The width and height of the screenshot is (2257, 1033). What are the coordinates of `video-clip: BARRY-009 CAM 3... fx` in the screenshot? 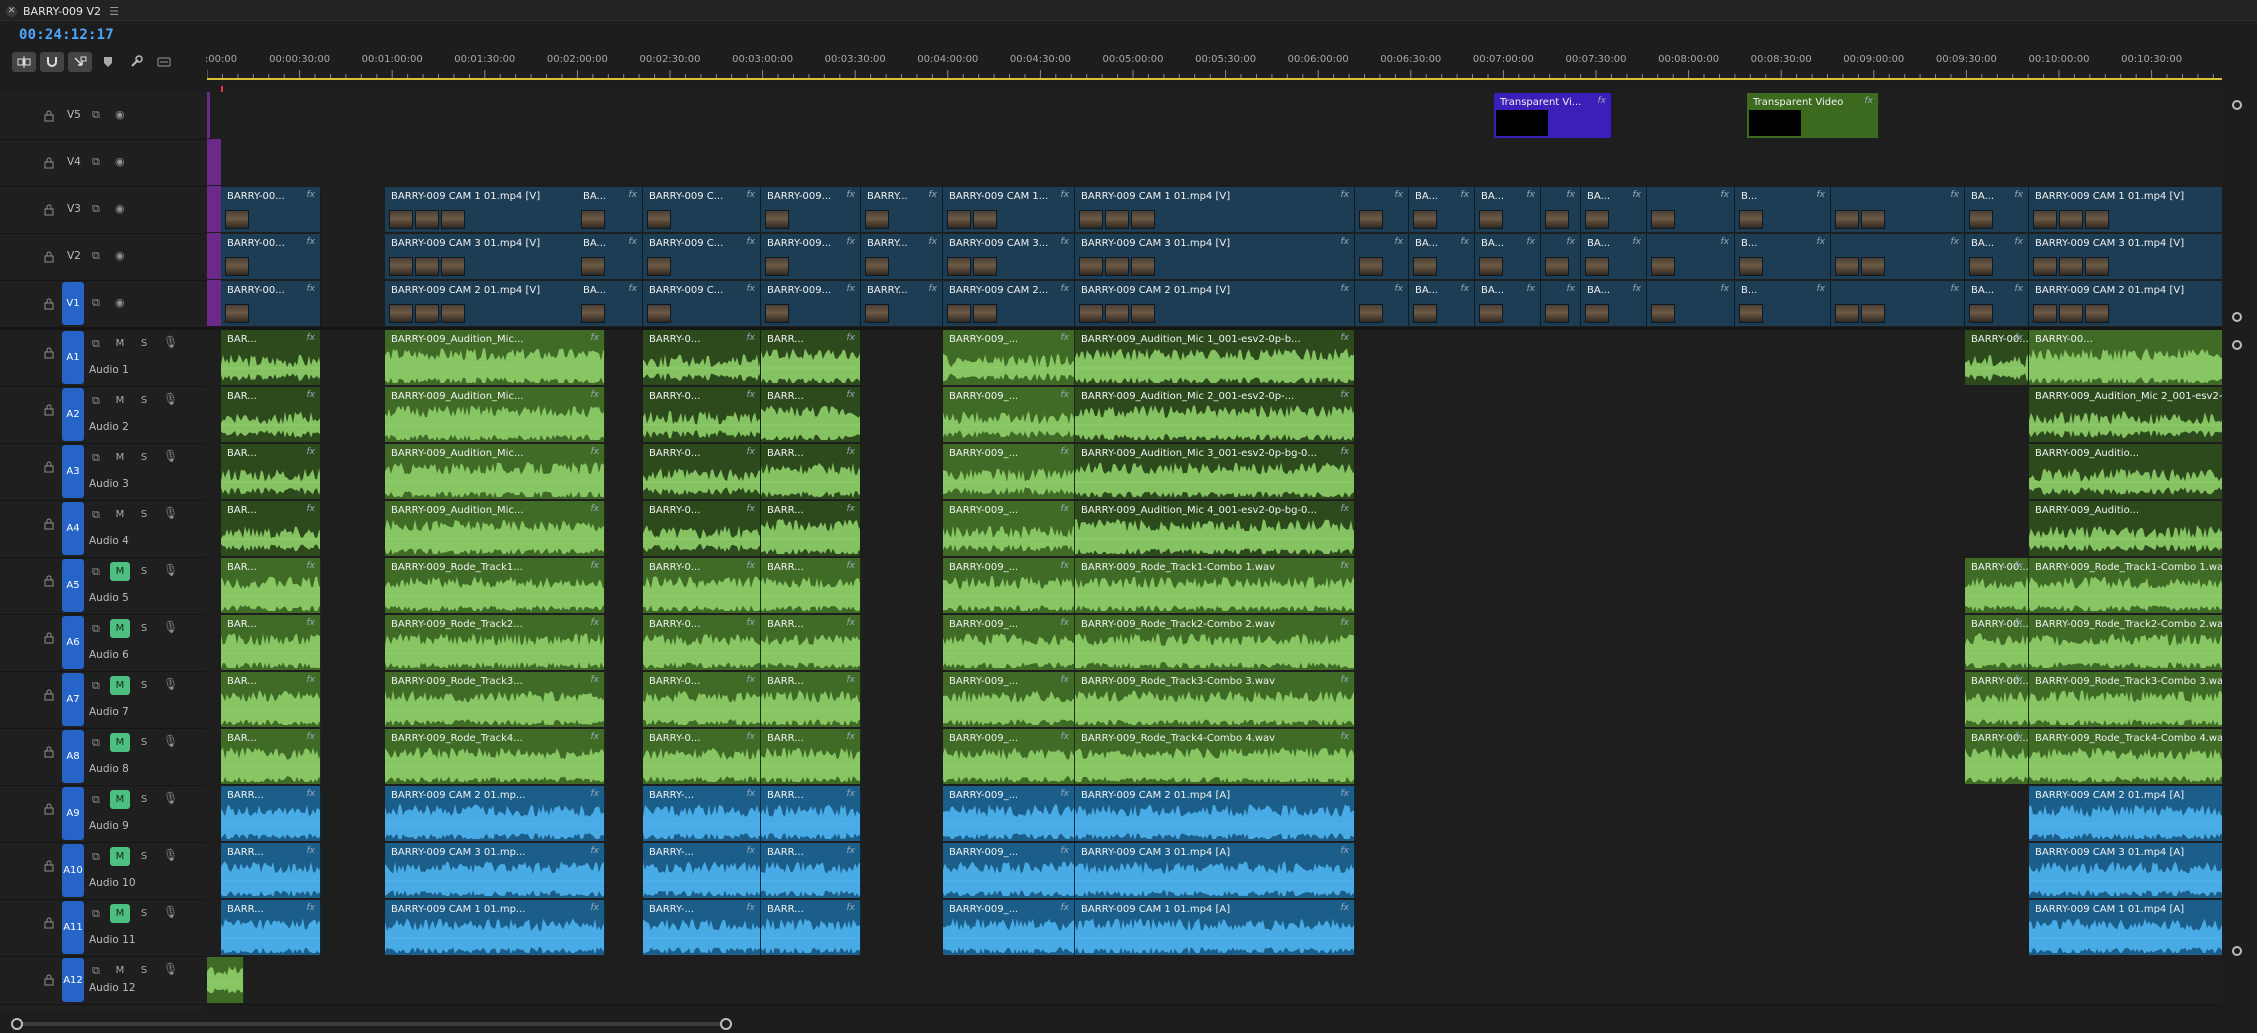 It's located at (1009, 256).